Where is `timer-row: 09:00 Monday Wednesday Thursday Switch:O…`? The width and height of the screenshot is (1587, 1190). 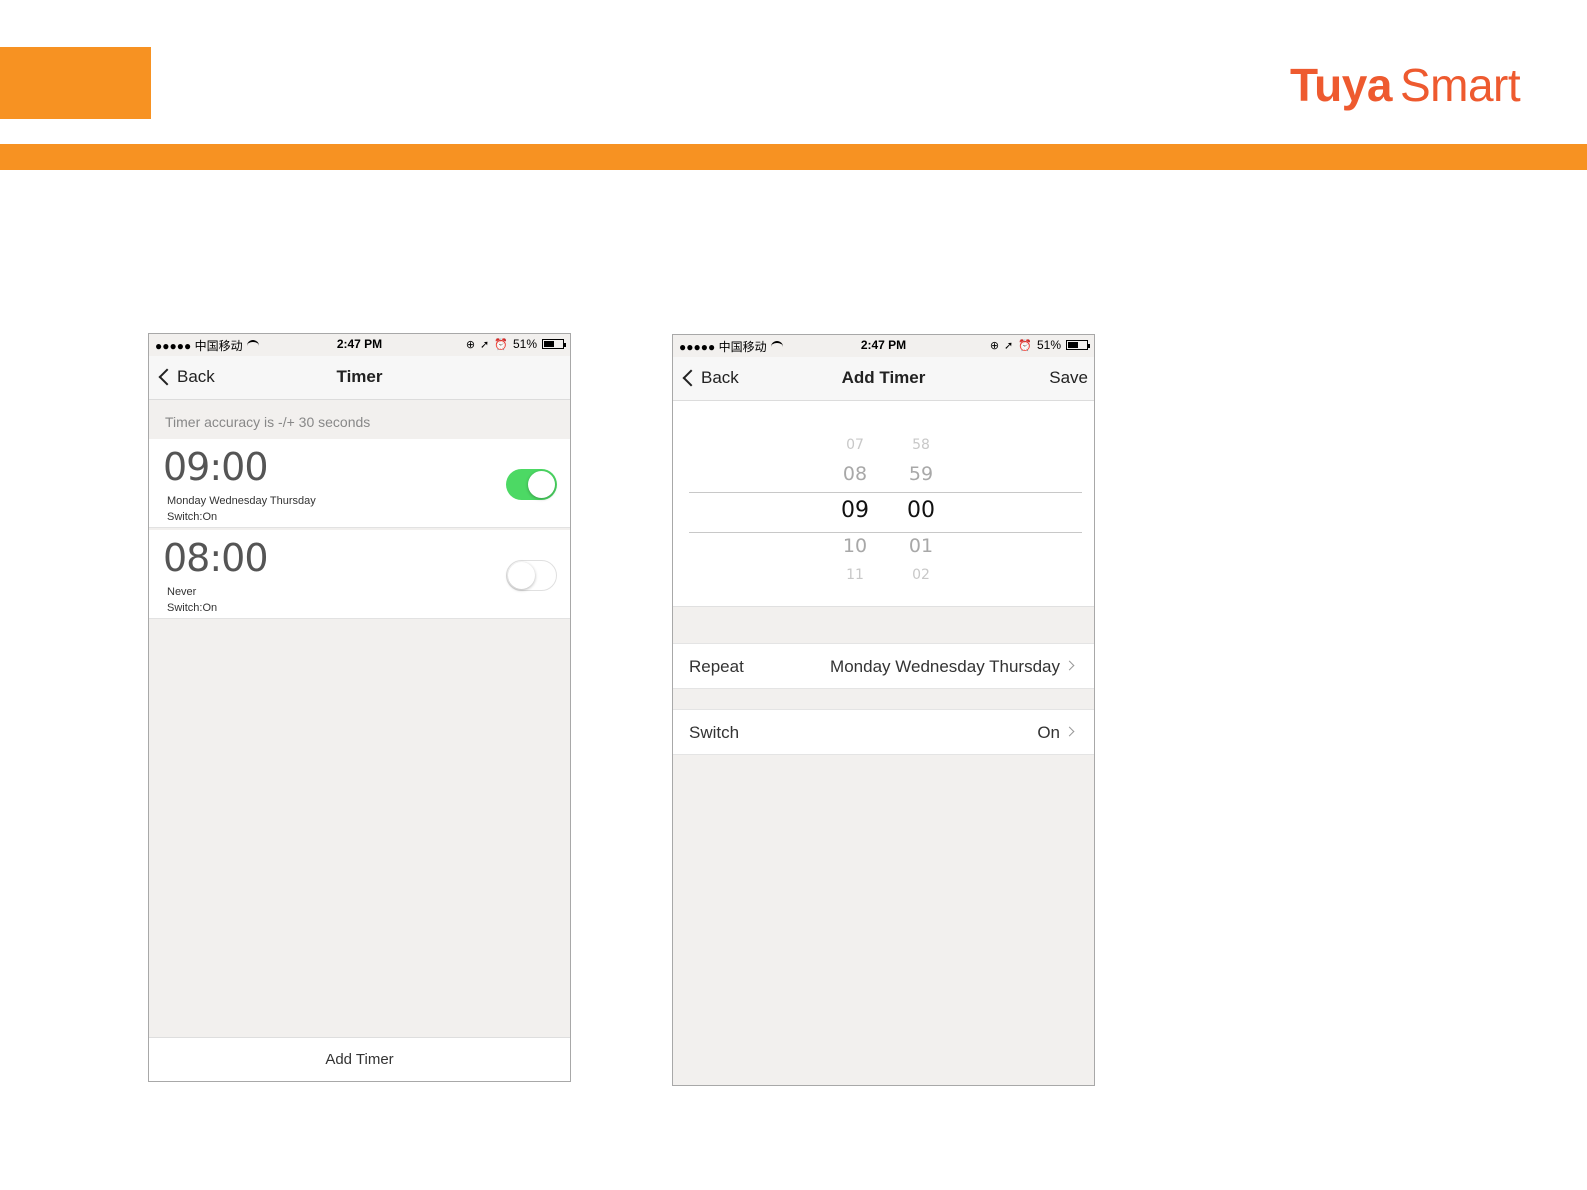 timer-row: 09:00 Monday Wednesday Thursday Switch:O… is located at coordinates (359, 483).